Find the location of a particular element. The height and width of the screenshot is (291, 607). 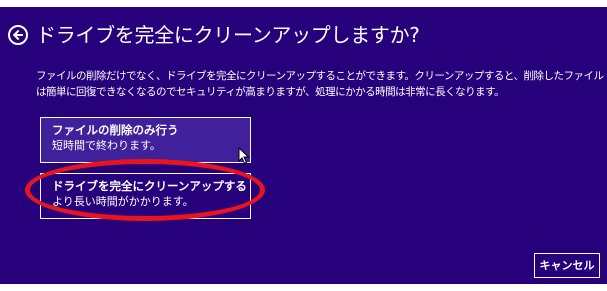

mouse-pointer-icon is located at coordinates (244, 157).